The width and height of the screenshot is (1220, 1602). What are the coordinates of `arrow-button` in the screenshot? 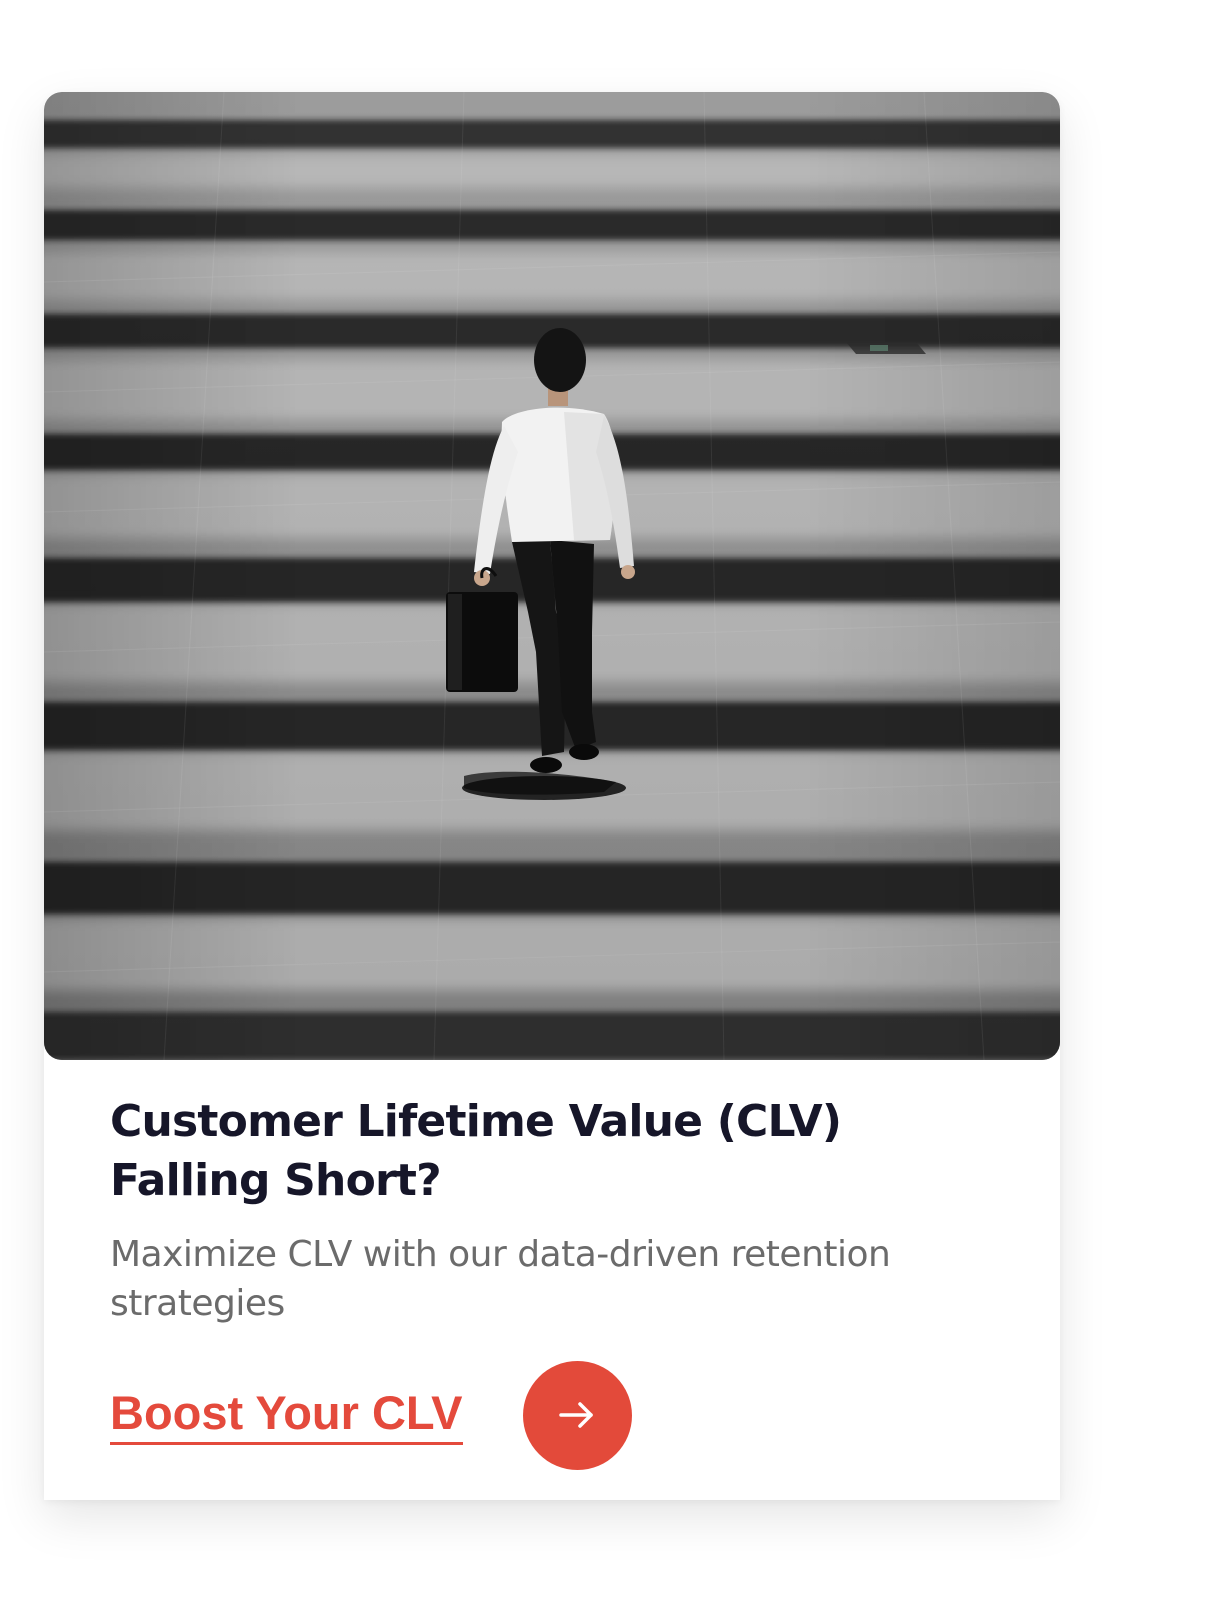 It's located at (577, 1415).